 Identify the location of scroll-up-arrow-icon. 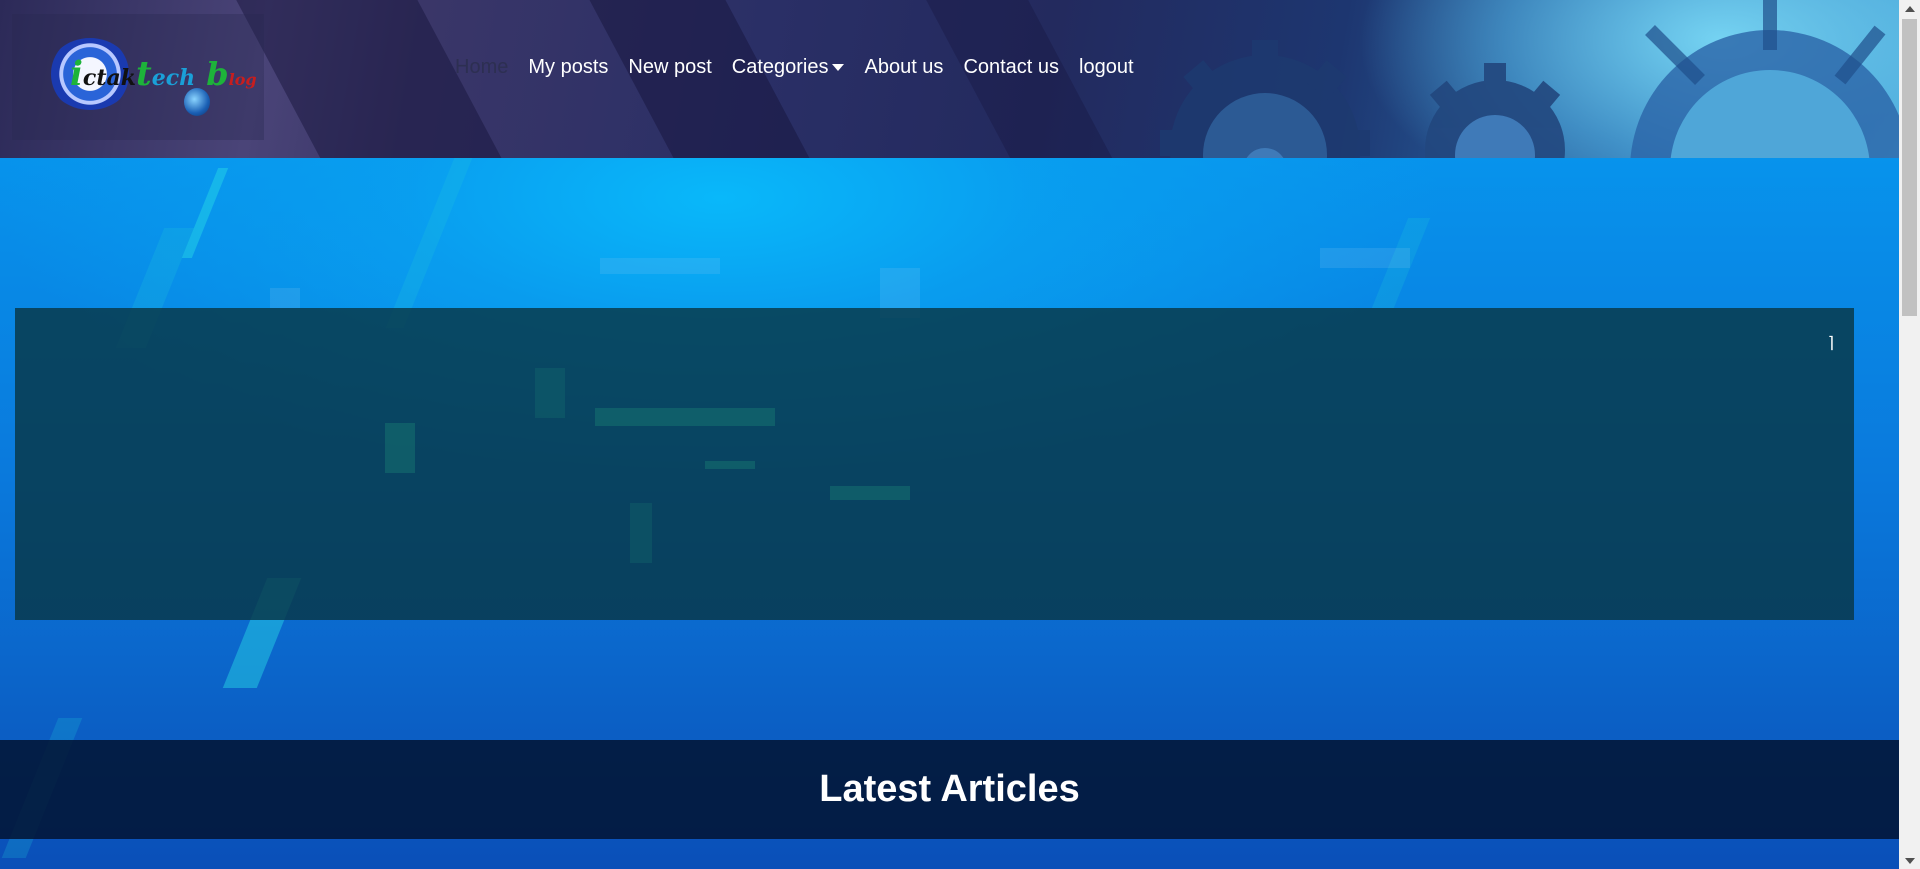
(1909, 8).